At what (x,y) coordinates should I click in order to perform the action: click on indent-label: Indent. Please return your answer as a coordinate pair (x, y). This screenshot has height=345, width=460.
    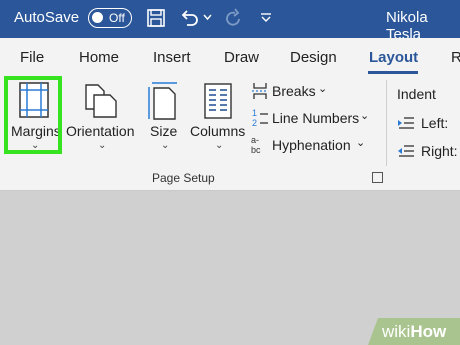
    Looking at the image, I should click on (416, 94).